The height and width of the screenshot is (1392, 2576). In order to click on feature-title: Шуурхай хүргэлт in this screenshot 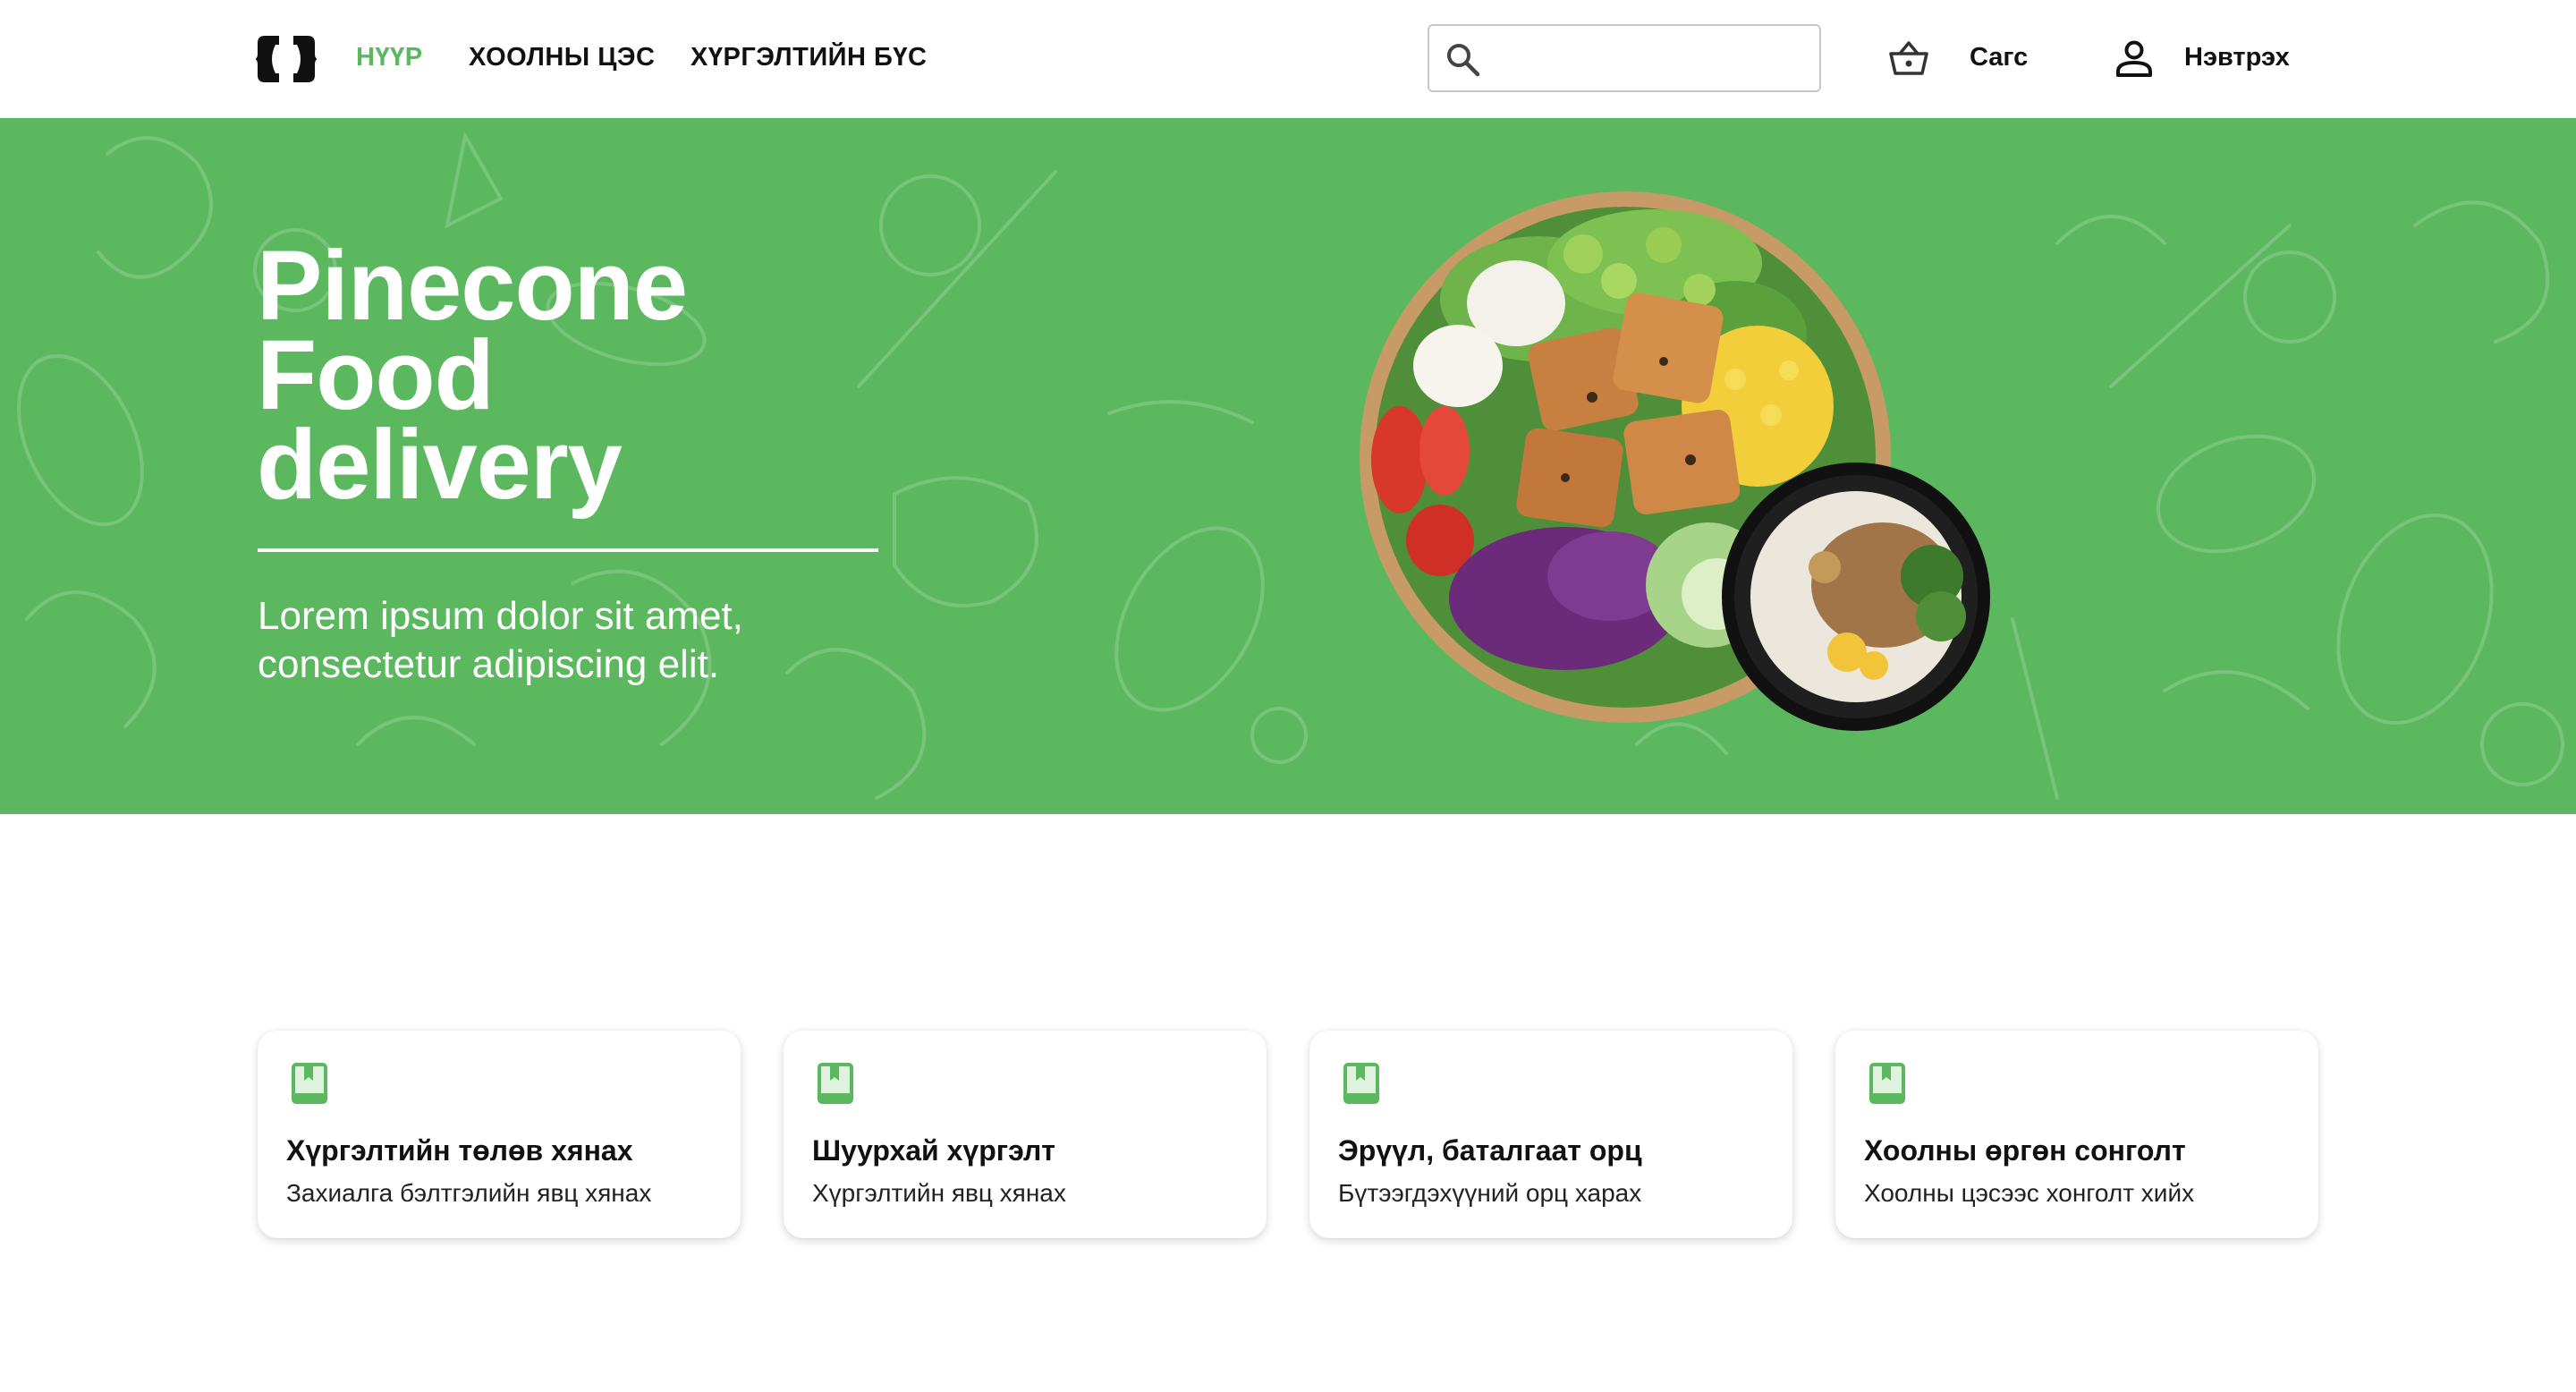, I will do `click(933, 1150)`.